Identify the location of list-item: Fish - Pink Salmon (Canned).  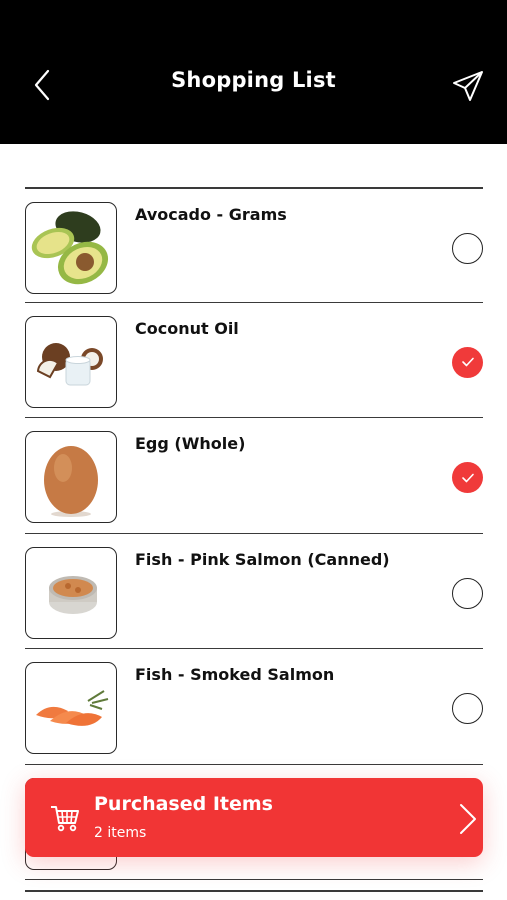
(254, 591).